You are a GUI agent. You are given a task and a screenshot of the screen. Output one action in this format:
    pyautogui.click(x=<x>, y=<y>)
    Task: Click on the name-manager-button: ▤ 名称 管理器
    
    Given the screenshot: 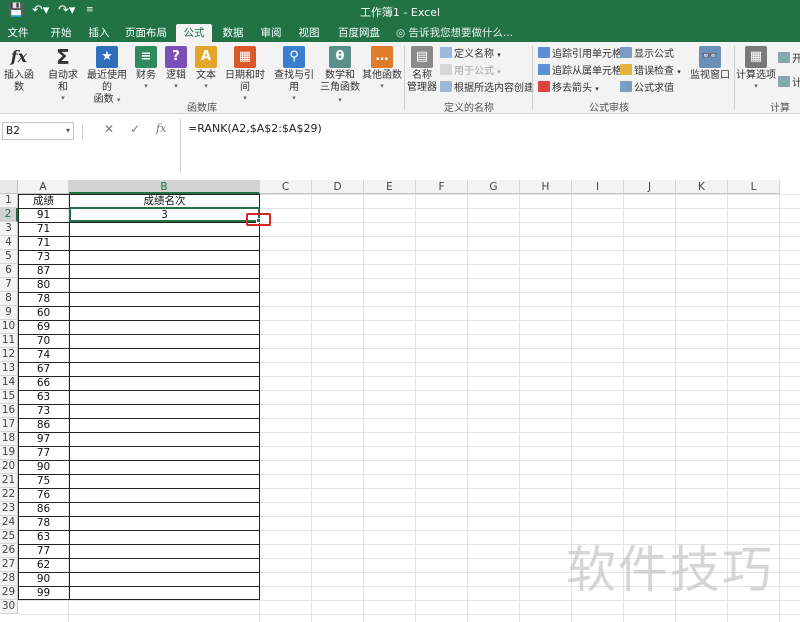 What is the action you would take?
    pyautogui.click(x=422, y=70)
    